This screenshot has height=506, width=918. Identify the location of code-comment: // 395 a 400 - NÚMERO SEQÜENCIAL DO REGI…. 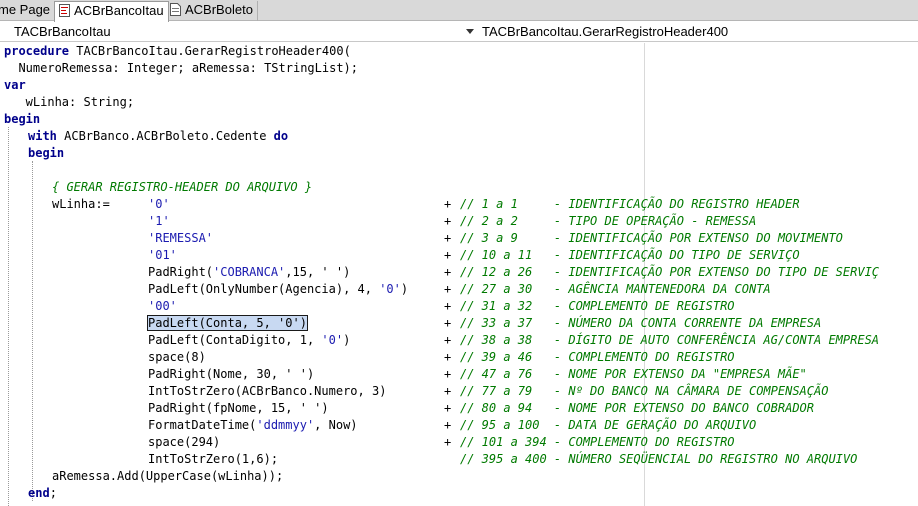
(659, 459).